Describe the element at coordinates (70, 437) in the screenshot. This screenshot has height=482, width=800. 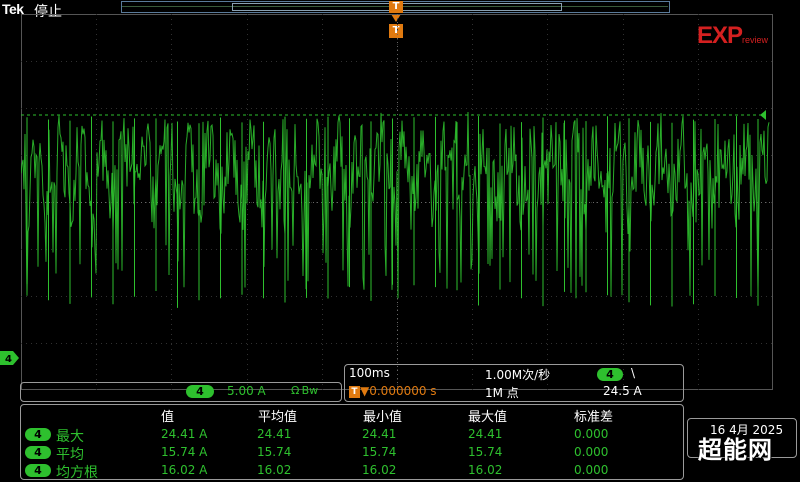
I see `measurement-label: 最大` at that location.